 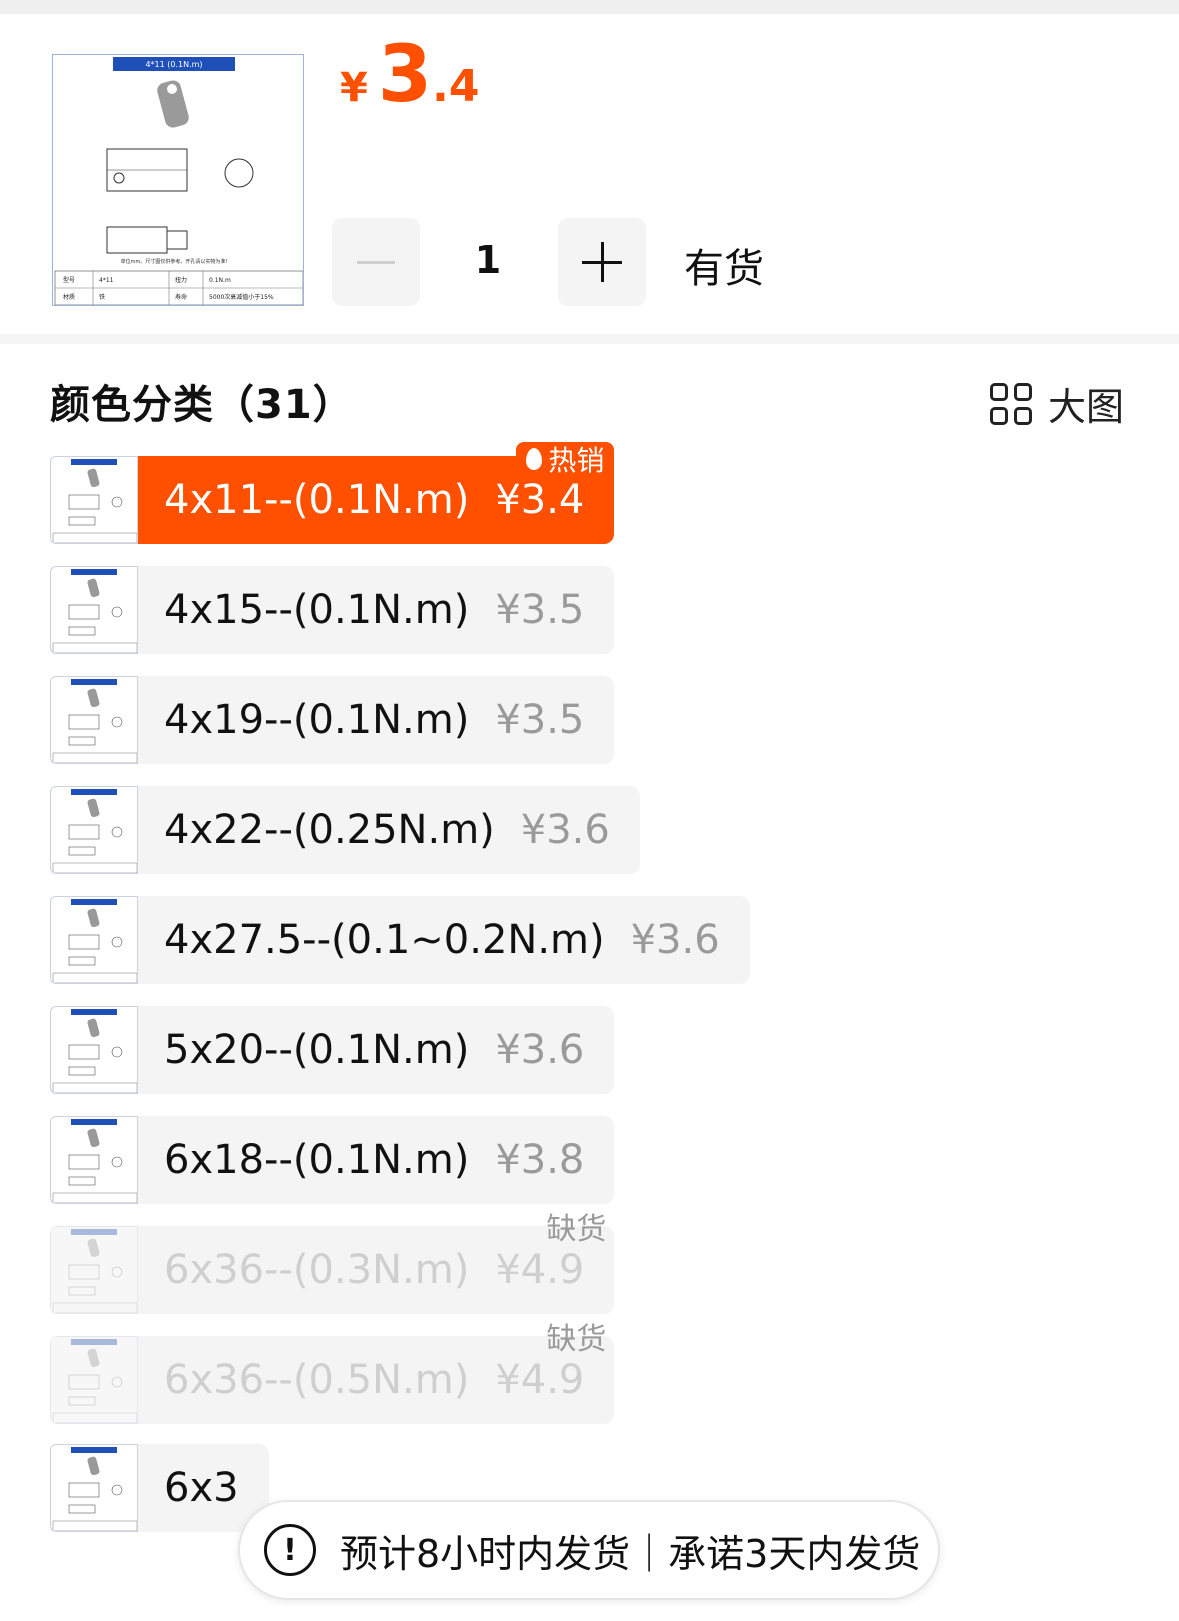 What do you see at coordinates (317, 1380) in the screenshot?
I see `option-label: 6x36--(0.5N.m)` at bounding box center [317, 1380].